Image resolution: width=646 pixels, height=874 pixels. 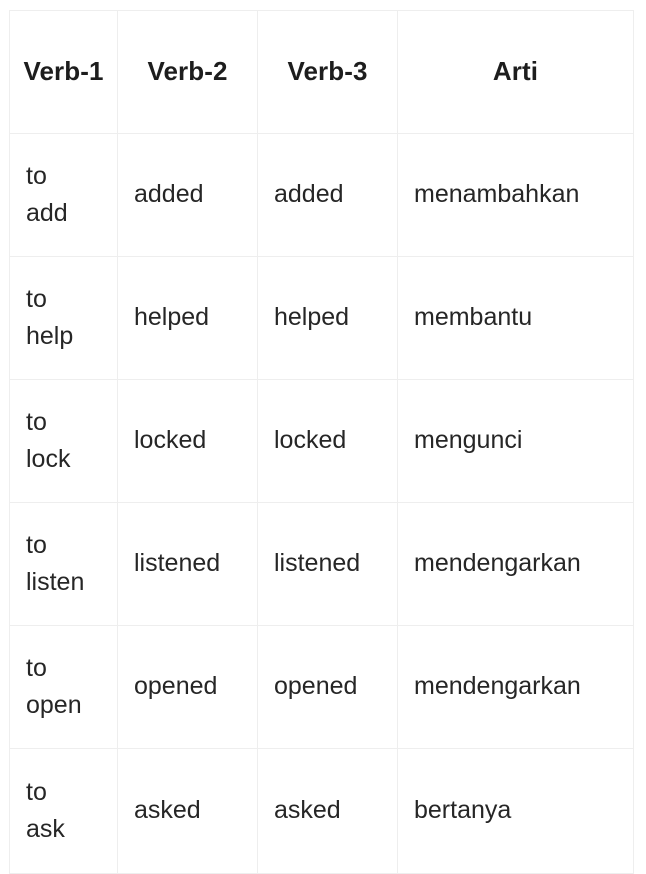 I want to click on cell-verb-2: added, so click(x=187, y=195).